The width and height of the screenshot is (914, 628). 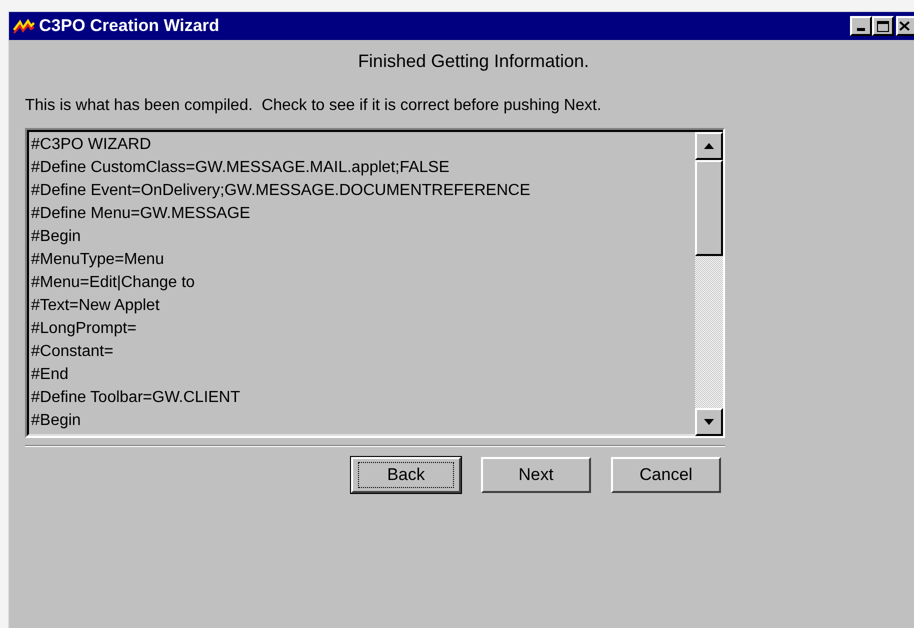 I want to click on up-arrow-icon, so click(x=709, y=146).